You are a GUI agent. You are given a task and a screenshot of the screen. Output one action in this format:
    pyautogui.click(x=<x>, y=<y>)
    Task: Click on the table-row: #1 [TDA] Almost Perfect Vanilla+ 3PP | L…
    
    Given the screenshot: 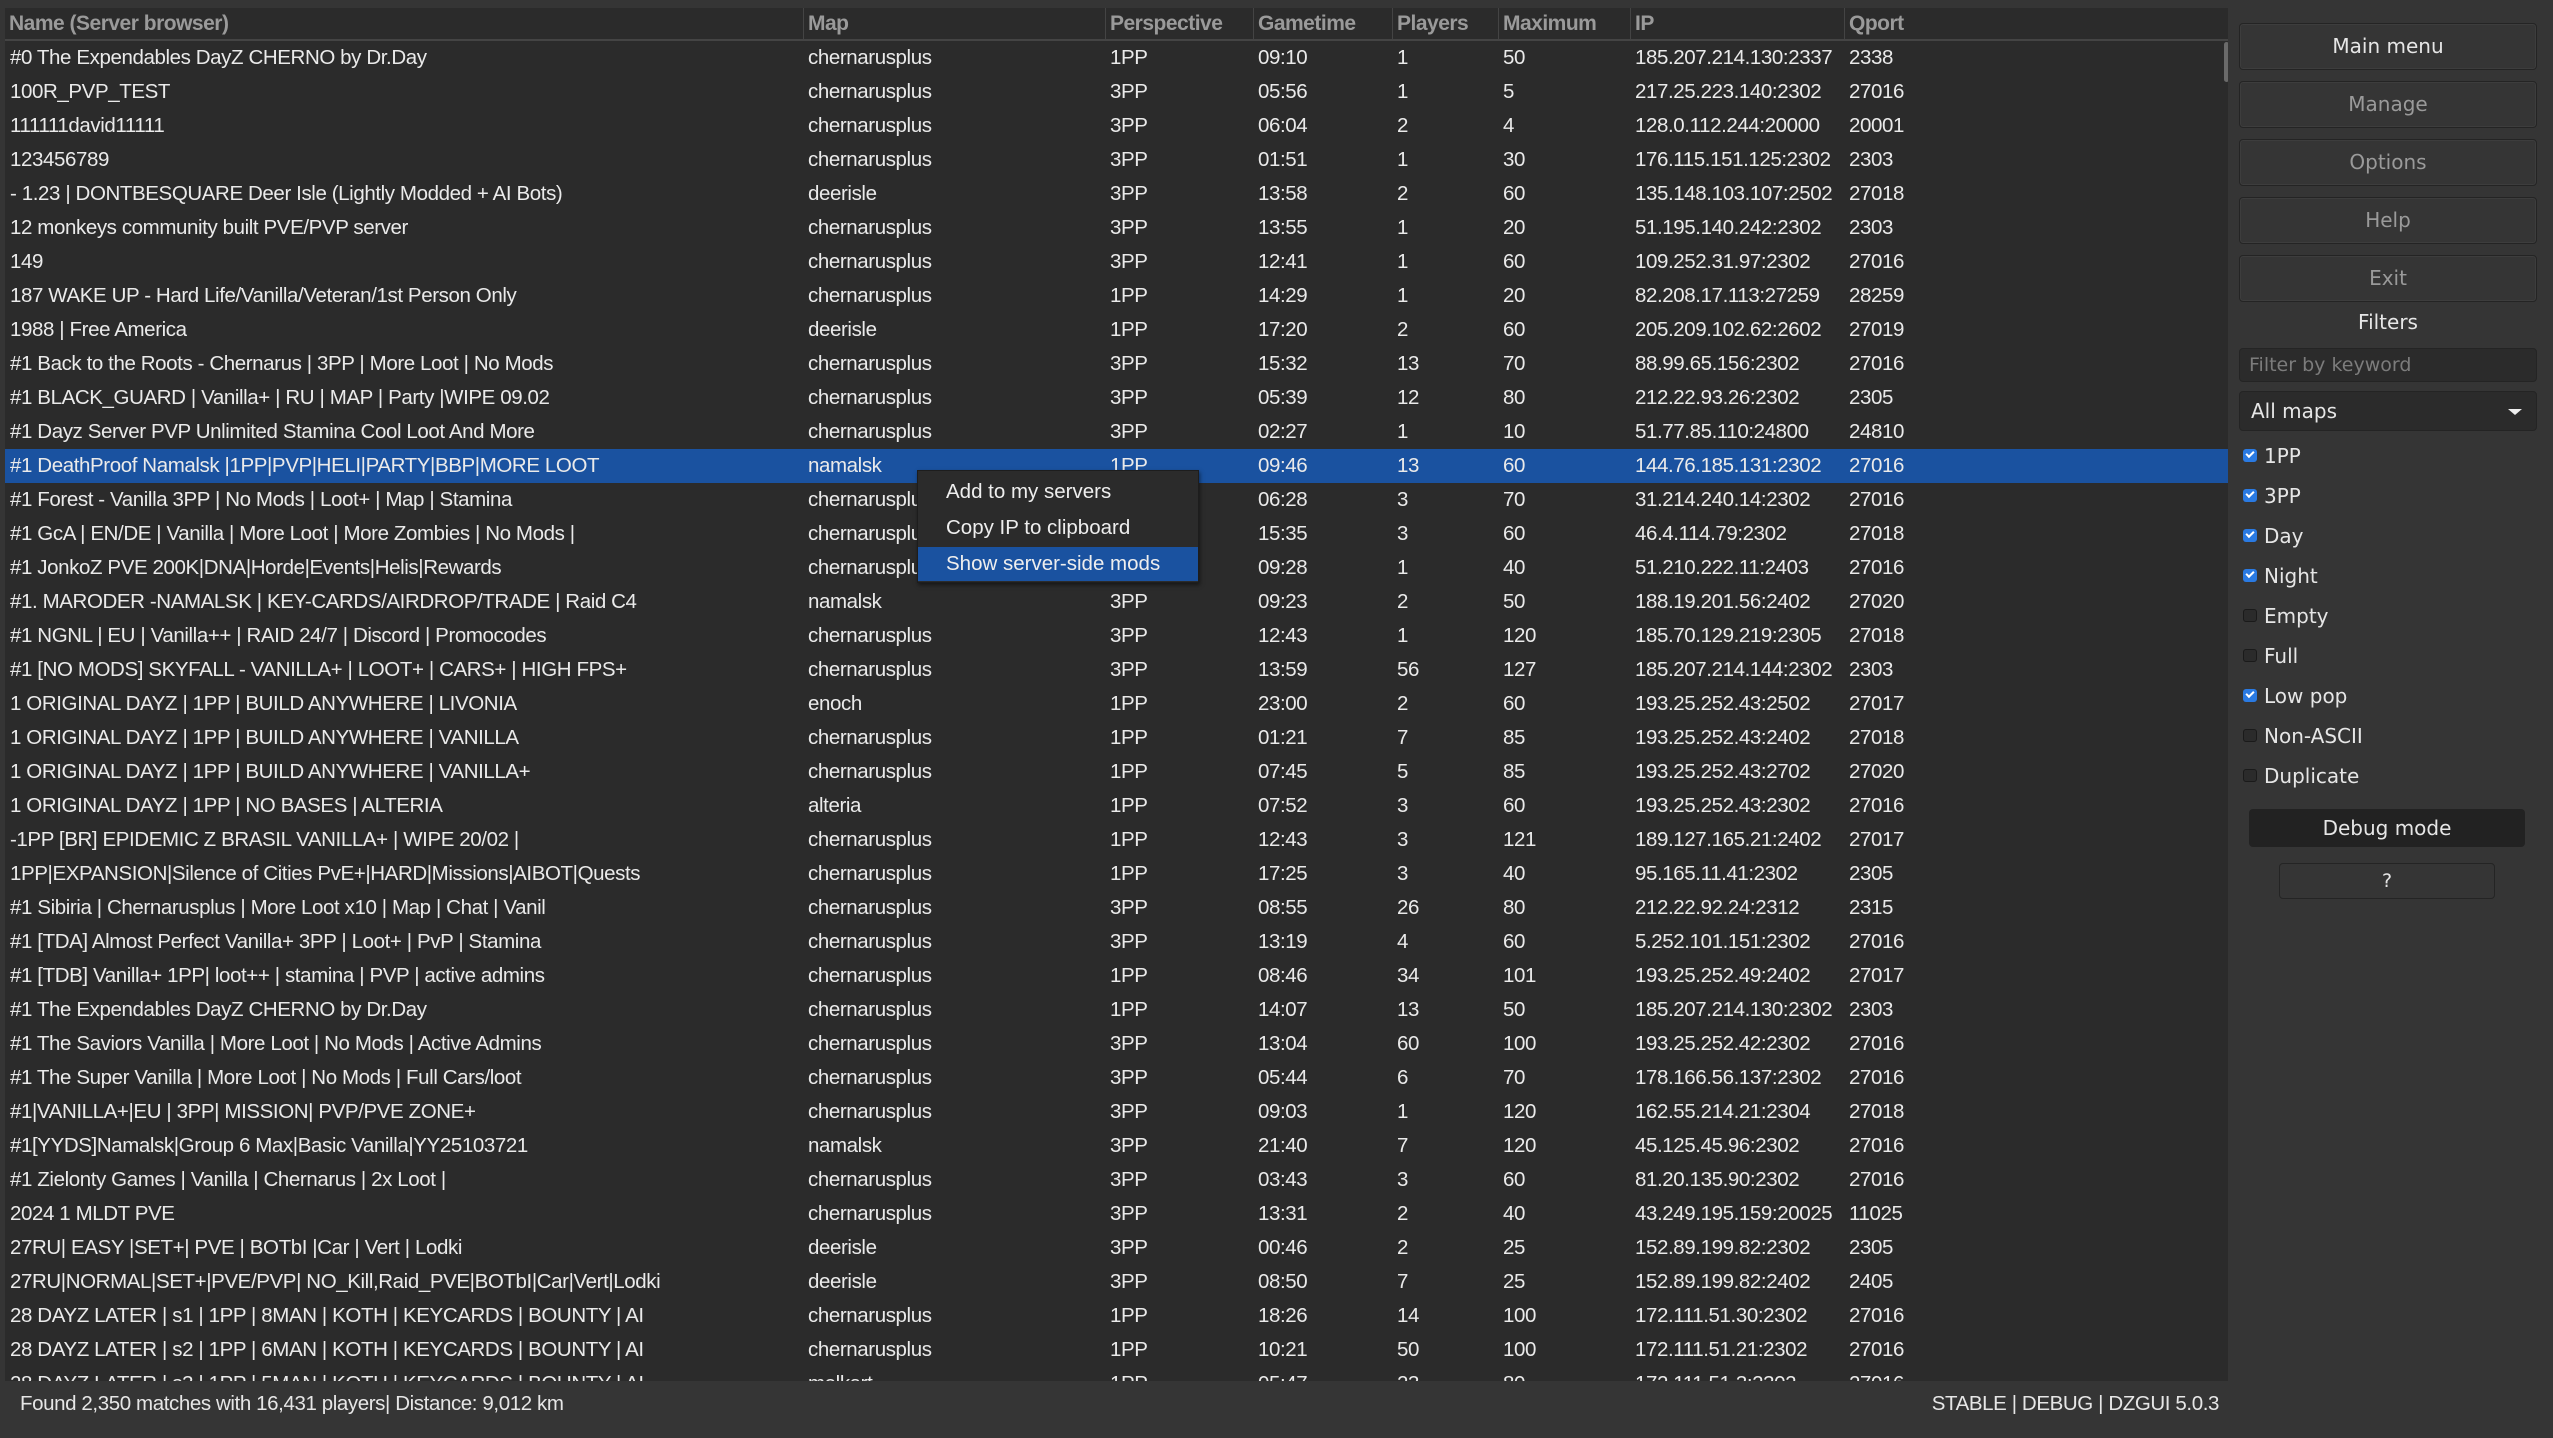 What is the action you would take?
    pyautogui.click(x=1116, y=942)
    